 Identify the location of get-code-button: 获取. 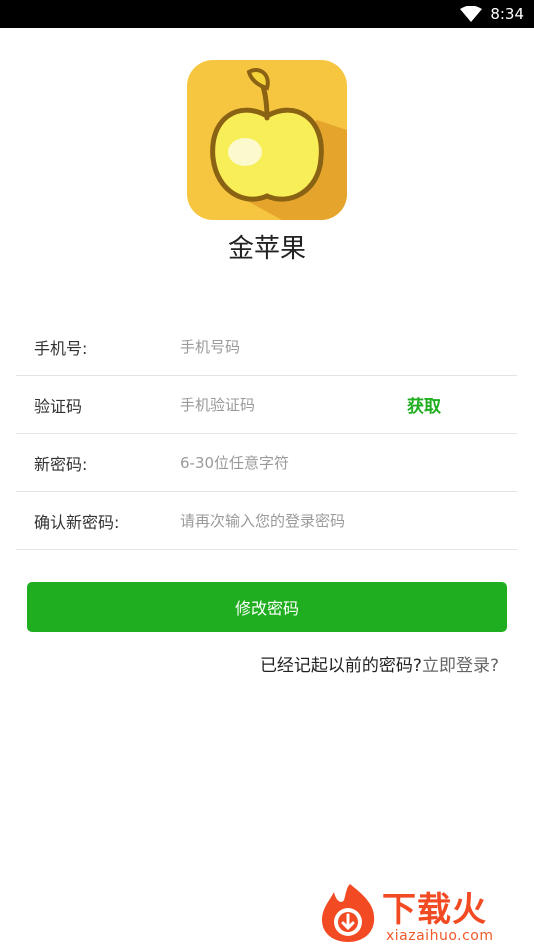
(424, 404).